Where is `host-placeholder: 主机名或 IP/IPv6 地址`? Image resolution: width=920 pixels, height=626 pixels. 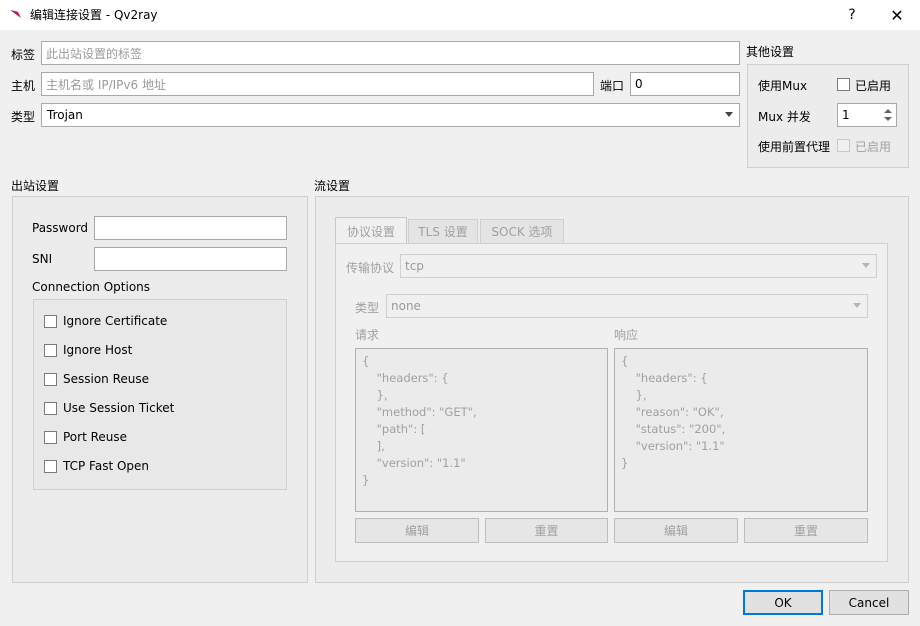 host-placeholder: 主机名或 IP/IPv6 地址 is located at coordinates (106, 84).